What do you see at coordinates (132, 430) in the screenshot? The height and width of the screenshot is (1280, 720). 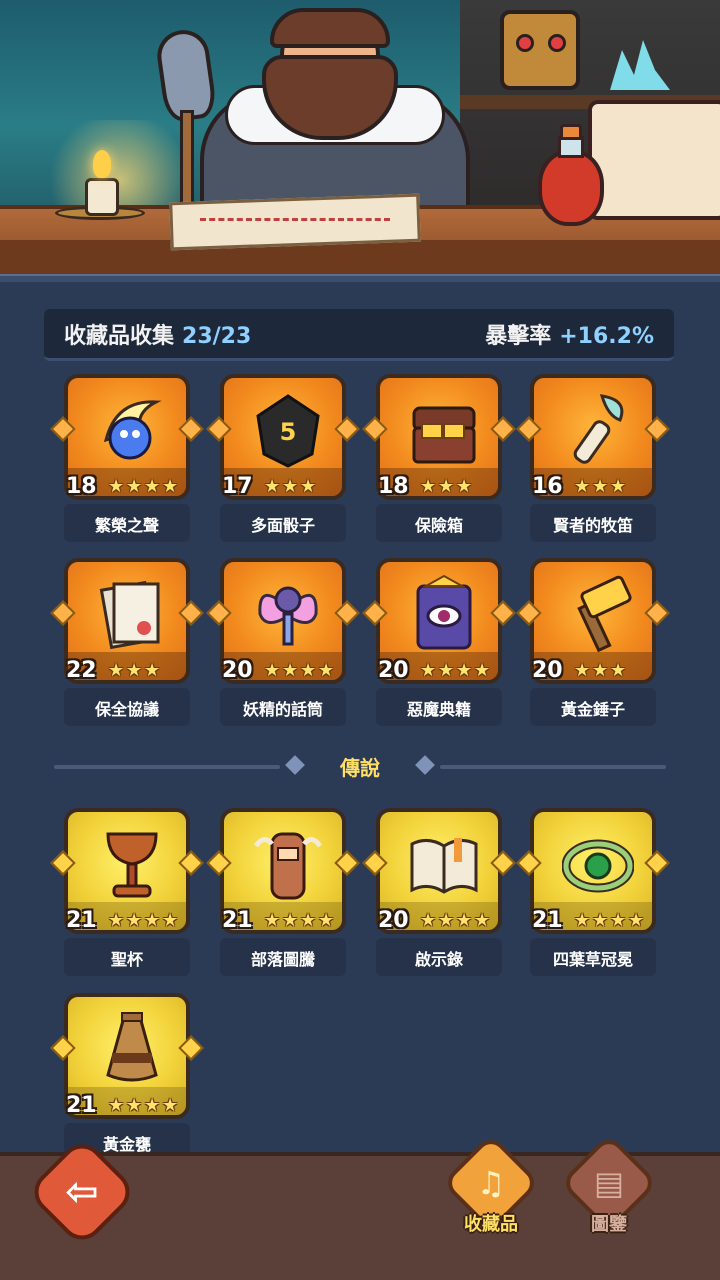 I see `blue-orb-icon` at bounding box center [132, 430].